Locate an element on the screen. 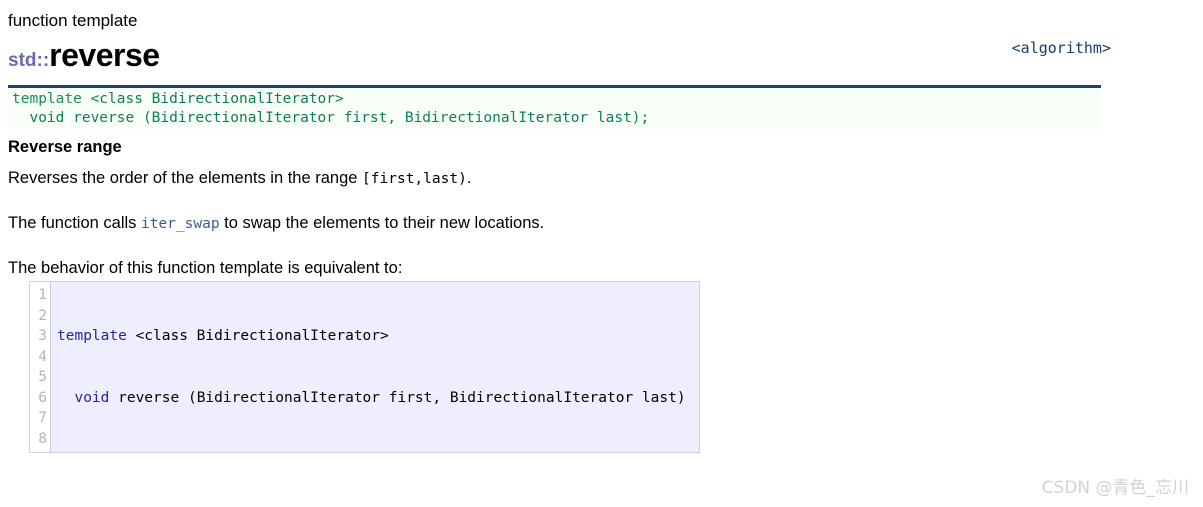 The image size is (1203, 507). line-number: 4 is located at coordinates (42, 356).